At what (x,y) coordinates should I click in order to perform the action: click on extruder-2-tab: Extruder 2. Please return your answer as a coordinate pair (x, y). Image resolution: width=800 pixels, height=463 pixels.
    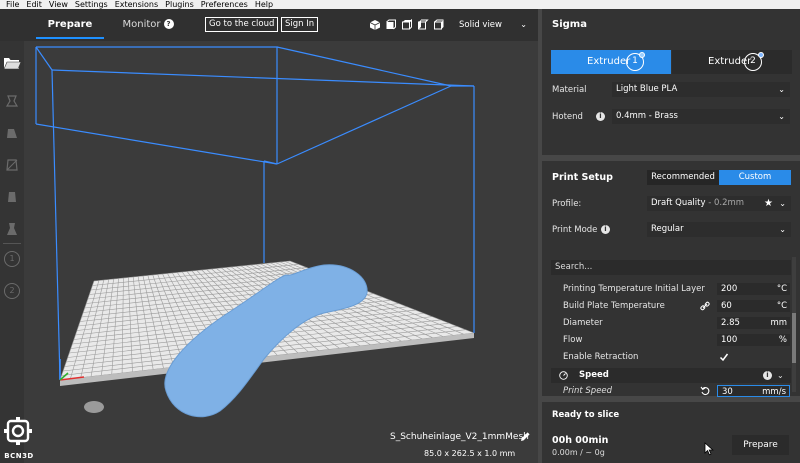
    Looking at the image, I should click on (732, 62).